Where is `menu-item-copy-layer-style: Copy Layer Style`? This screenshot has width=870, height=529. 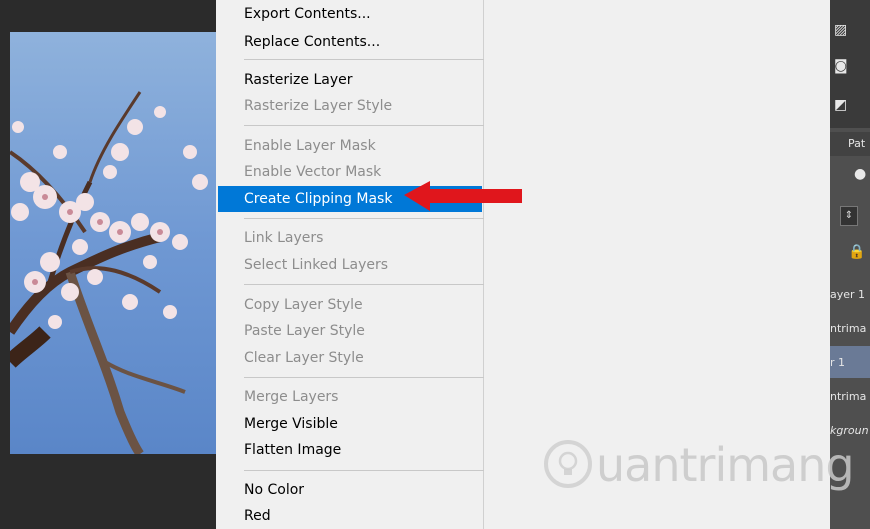
menu-item-copy-layer-style: Copy Layer Style is located at coordinates (303, 305).